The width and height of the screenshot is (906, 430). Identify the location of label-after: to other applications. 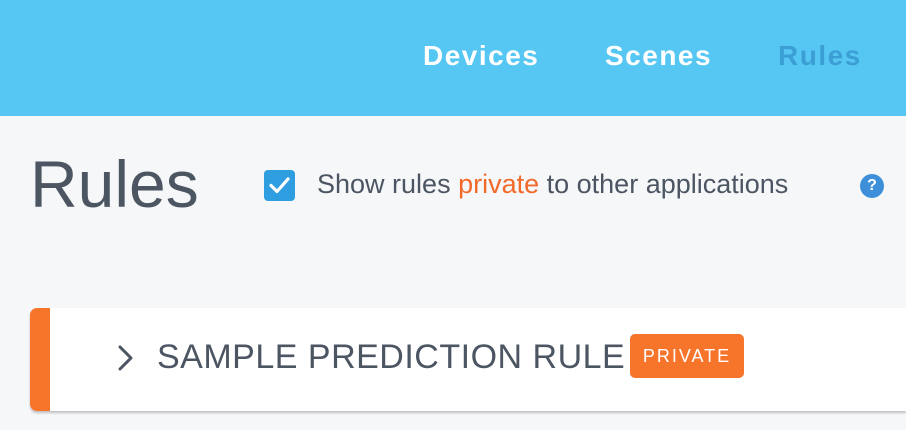
(664, 184).